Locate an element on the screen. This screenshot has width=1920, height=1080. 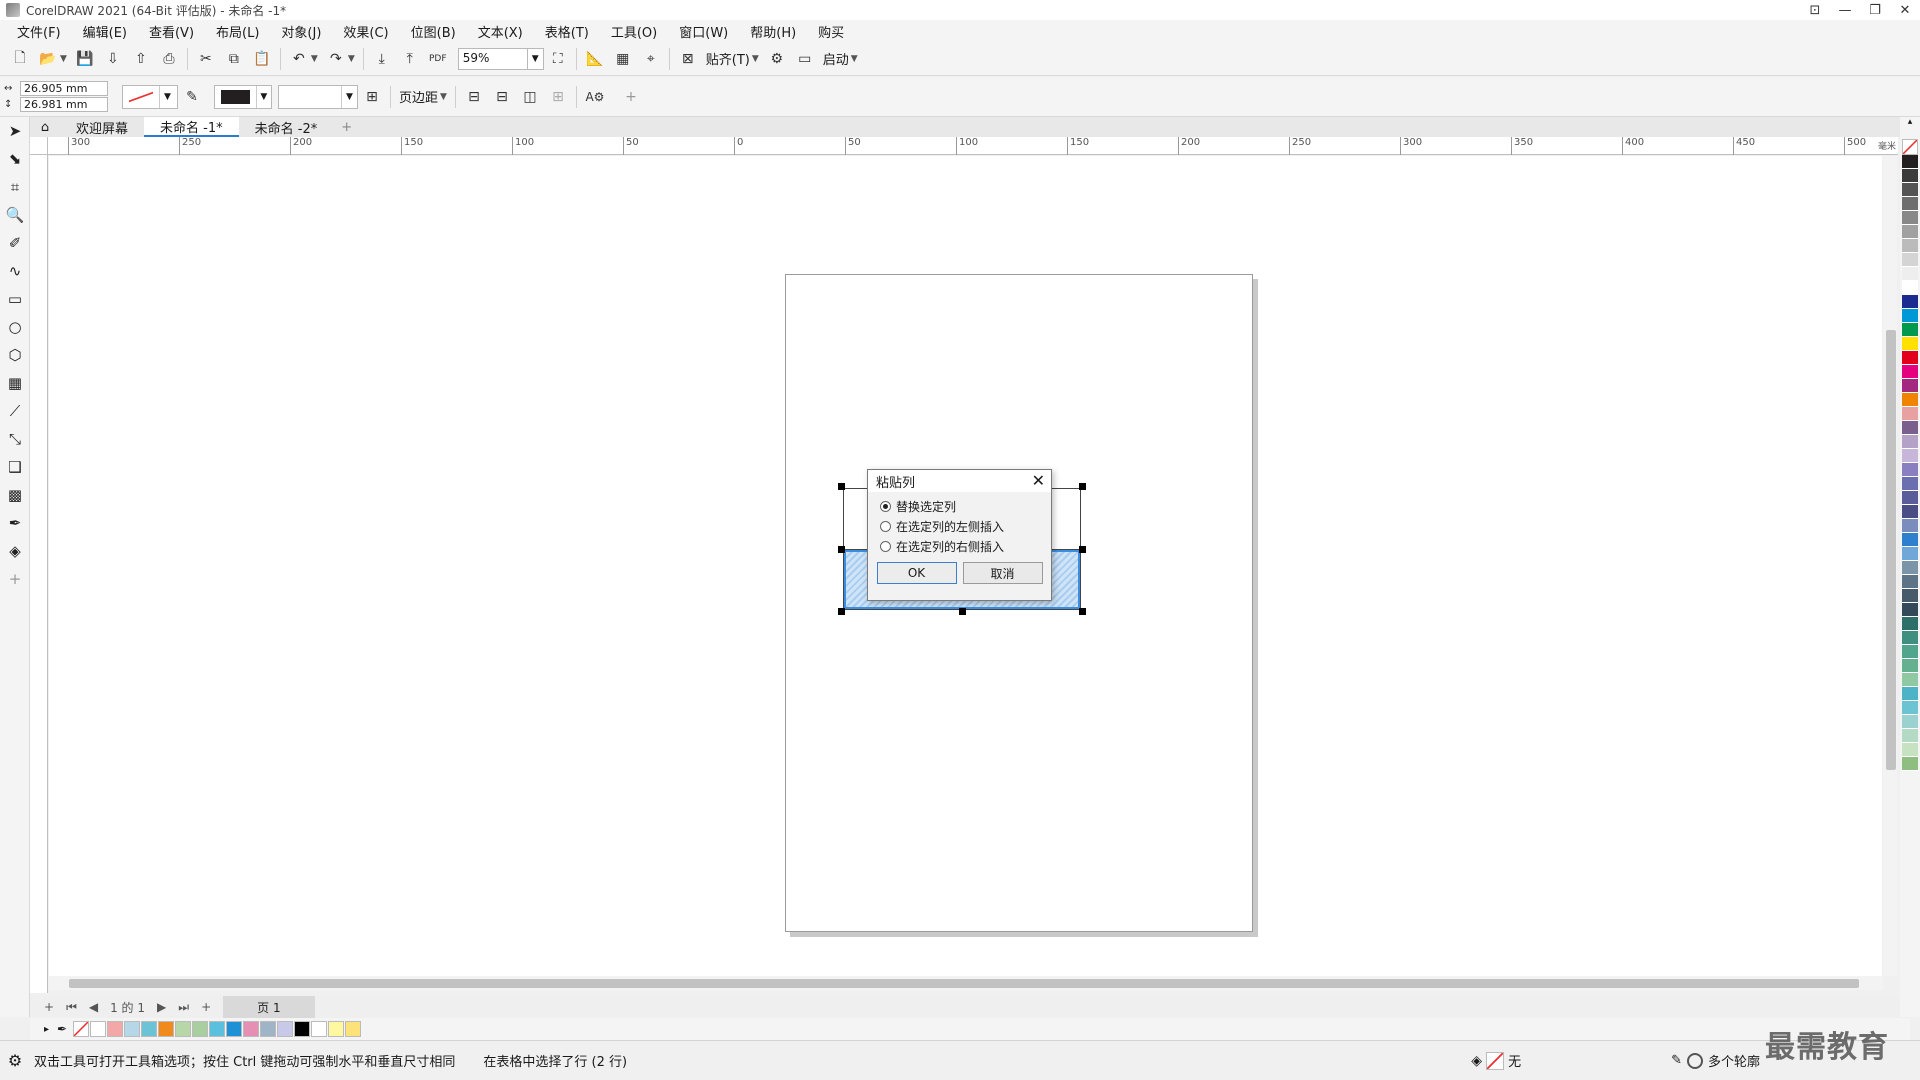
dimension-tool-icon: ⟋ is located at coordinates (15, 411).